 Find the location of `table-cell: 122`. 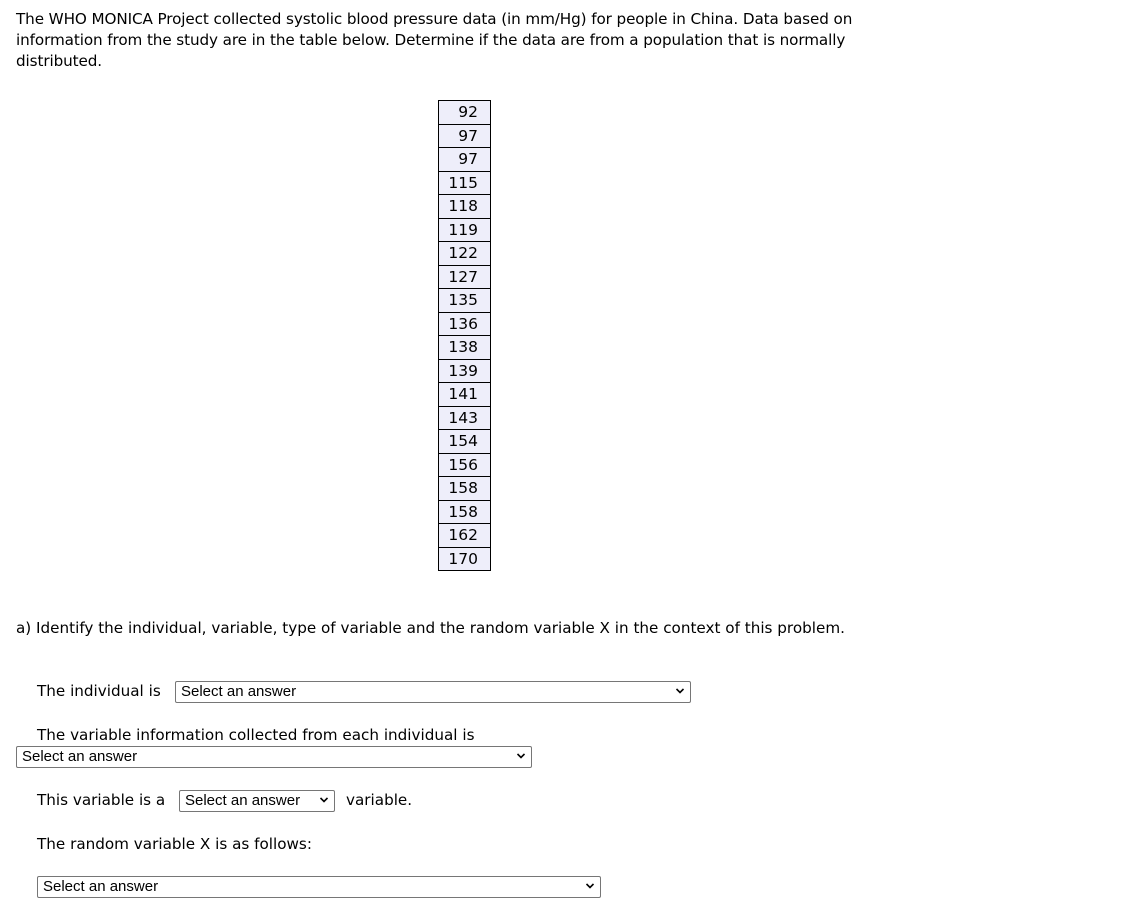

table-cell: 122 is located at coordinates (464, 253).